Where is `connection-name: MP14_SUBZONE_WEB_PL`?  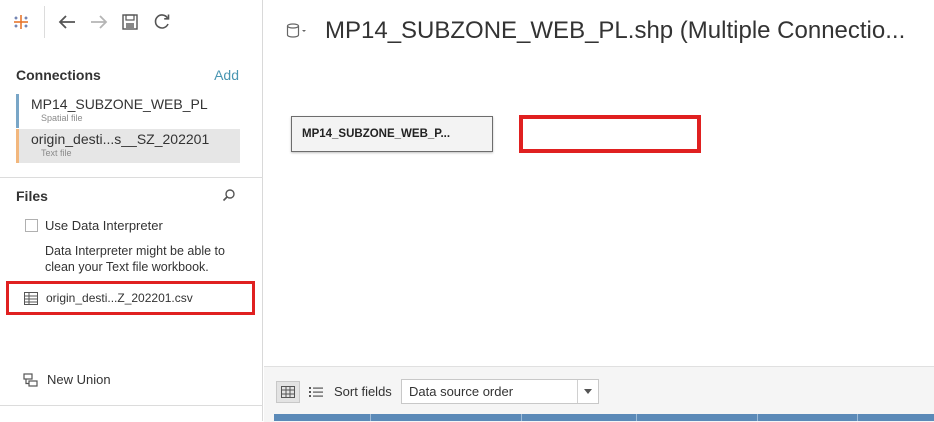
connection-name: MP14_SUBZONE_WEB_PL is located at coordinates (119, 104).